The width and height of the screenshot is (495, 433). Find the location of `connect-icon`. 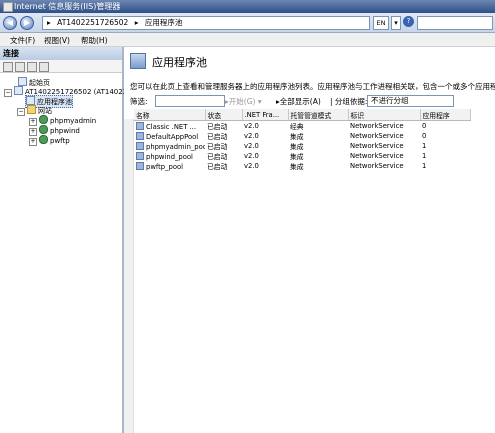

connect-icon is located at coordinates (8, 67).